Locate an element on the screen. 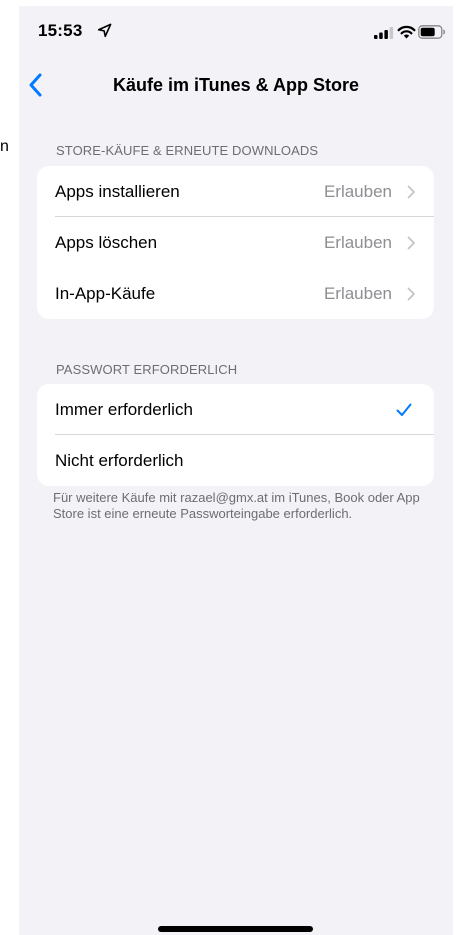  status-time: 15:53 is located at coordinates (60, 30).